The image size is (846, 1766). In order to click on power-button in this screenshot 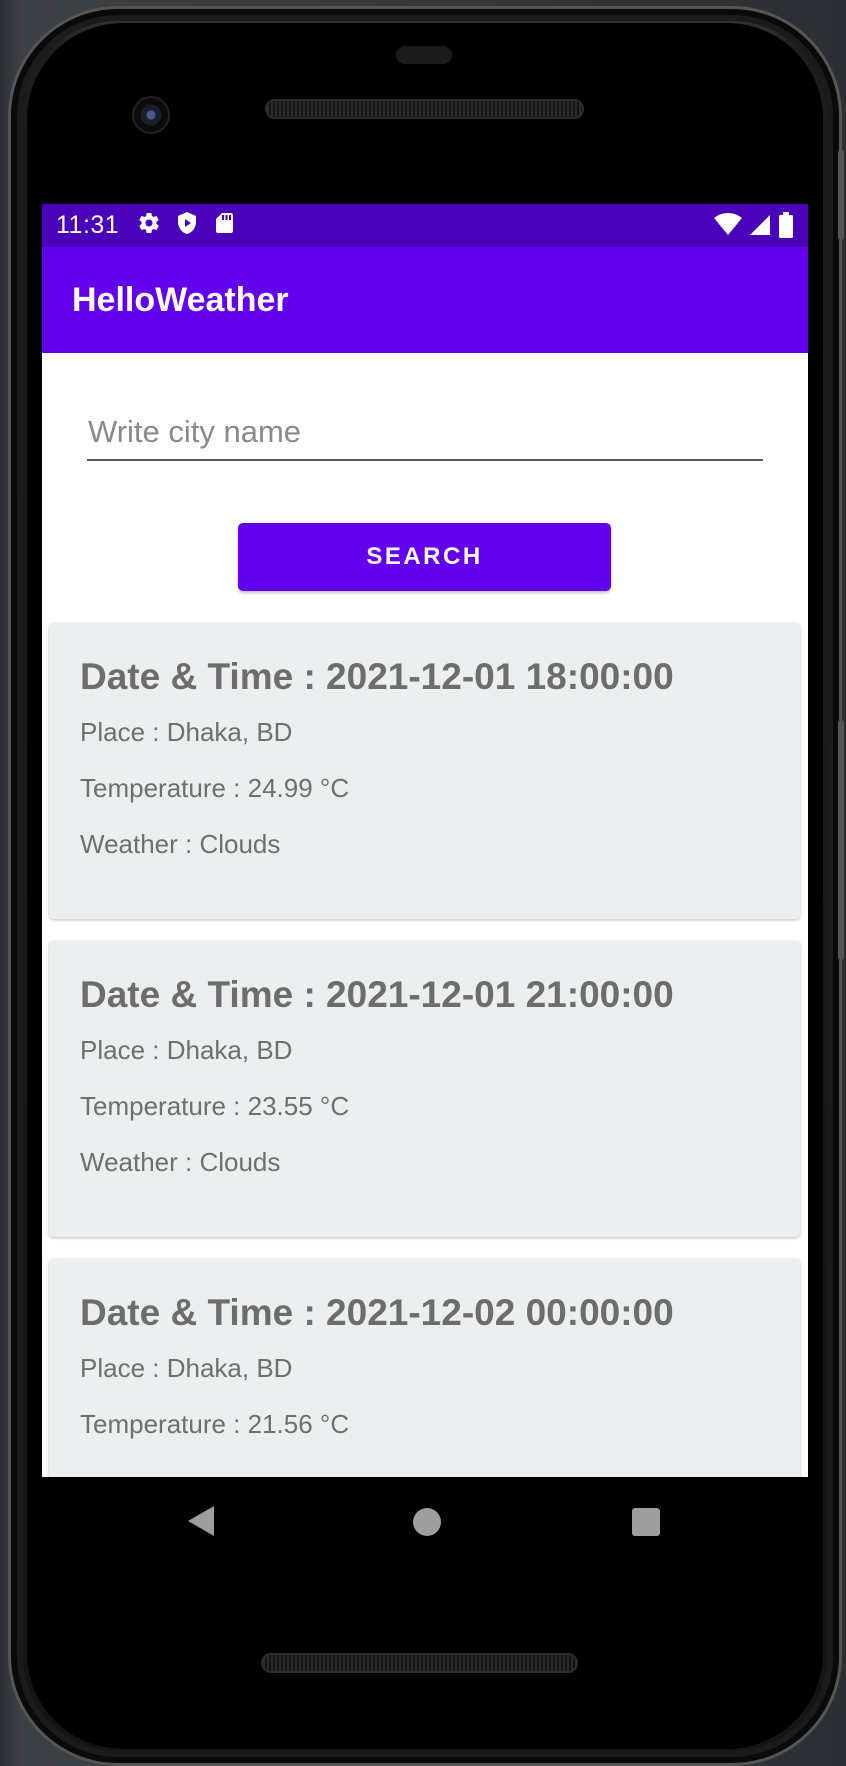, I will do `click(841, 195)`.